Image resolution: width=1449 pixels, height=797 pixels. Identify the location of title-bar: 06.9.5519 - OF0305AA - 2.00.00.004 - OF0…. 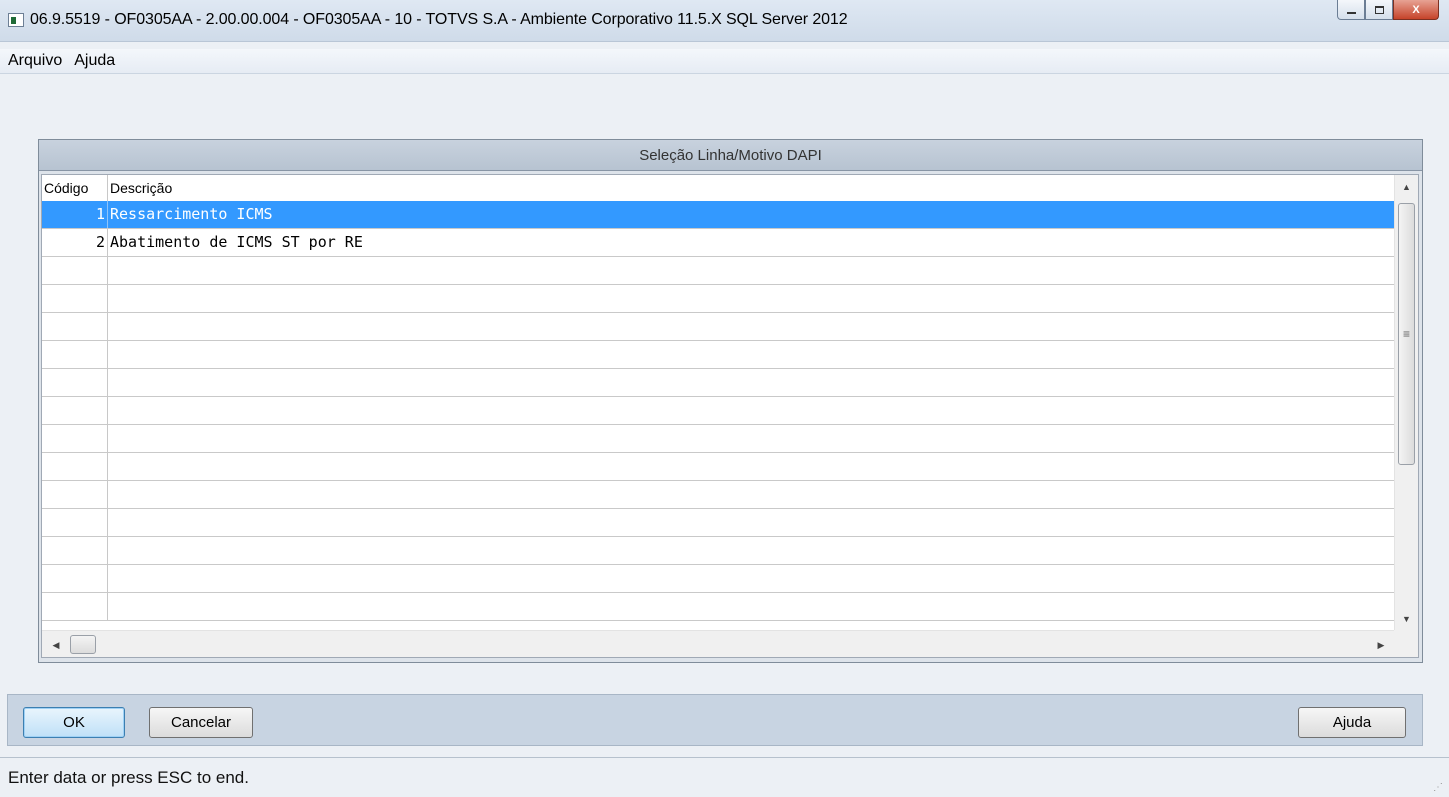
(724, 21).